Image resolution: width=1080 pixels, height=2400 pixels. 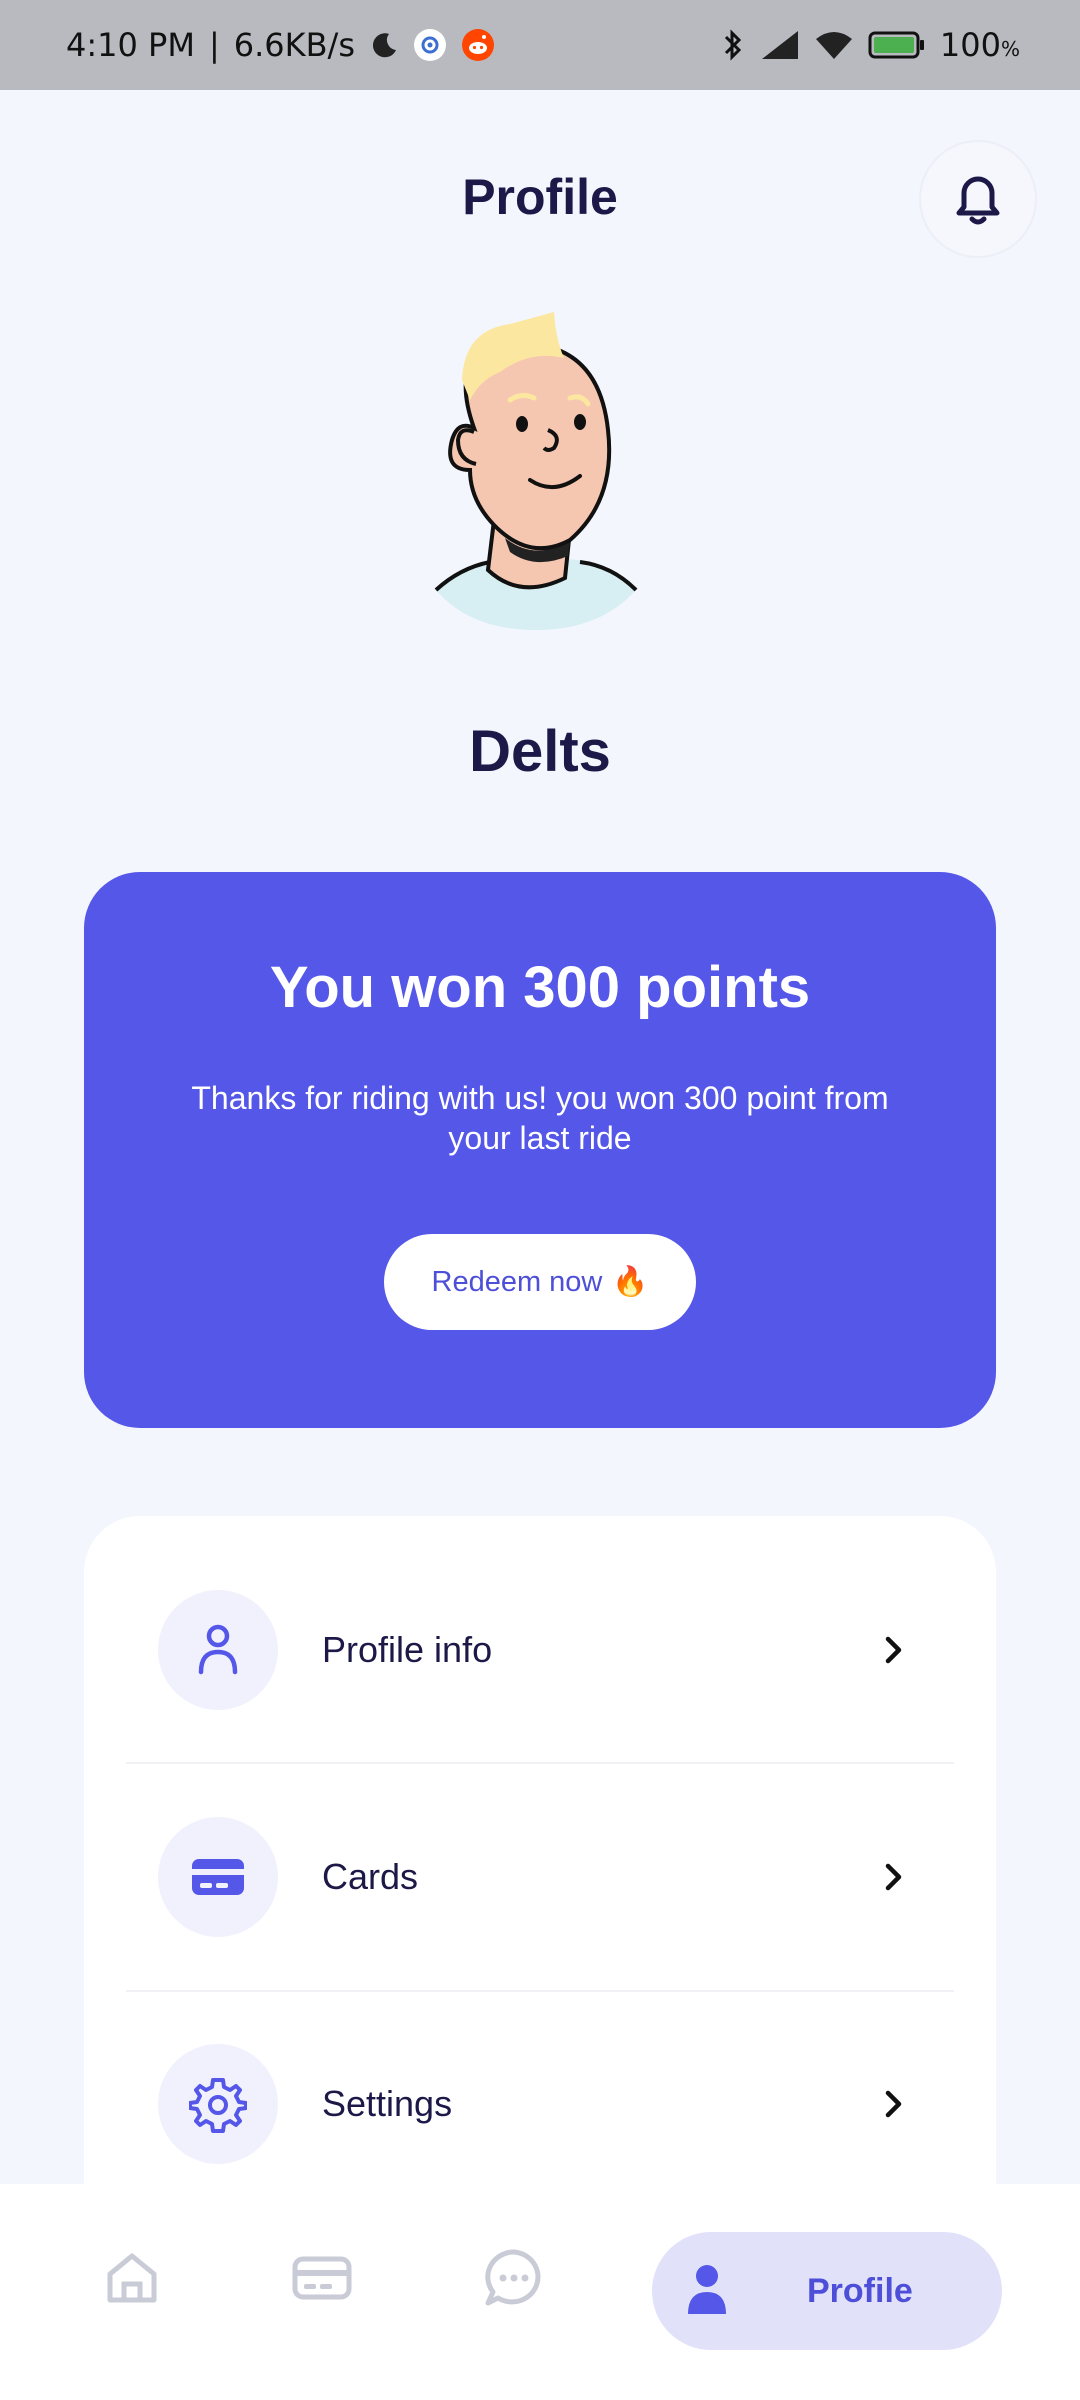 What do you see at coordinates (733, 45) in the screenshot?
I see `bluetooth-icon` at bounding box center [733, 45].